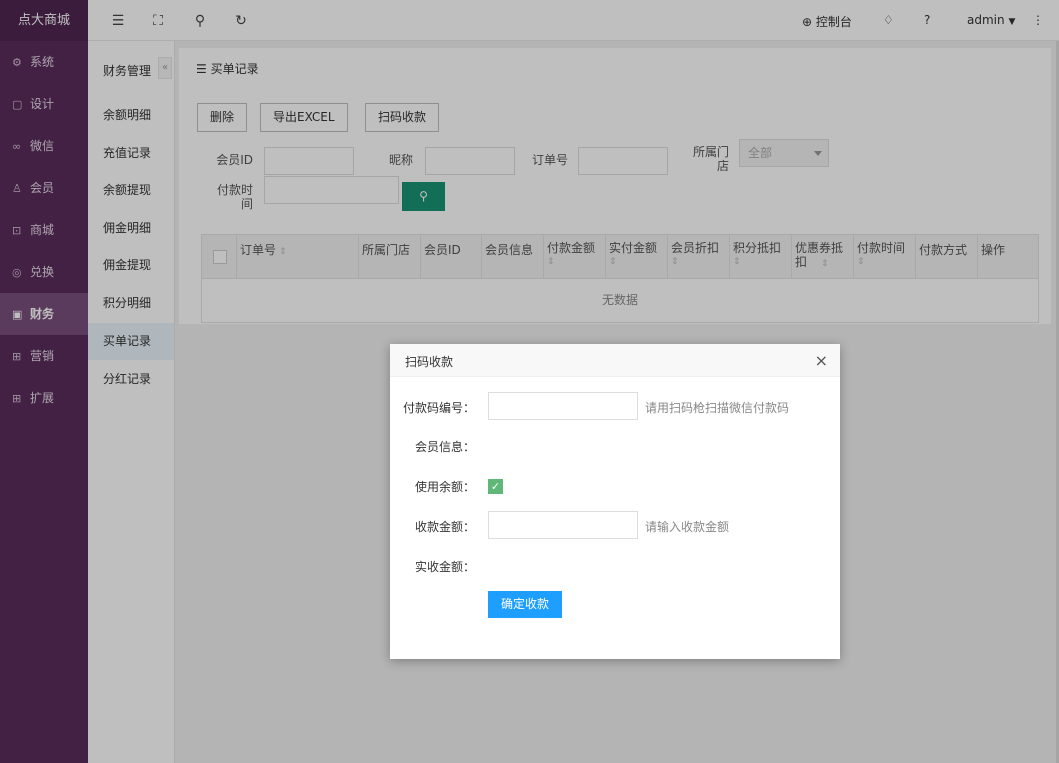  I want to click on dialog-title: 扫码收款, so click(429, 362).